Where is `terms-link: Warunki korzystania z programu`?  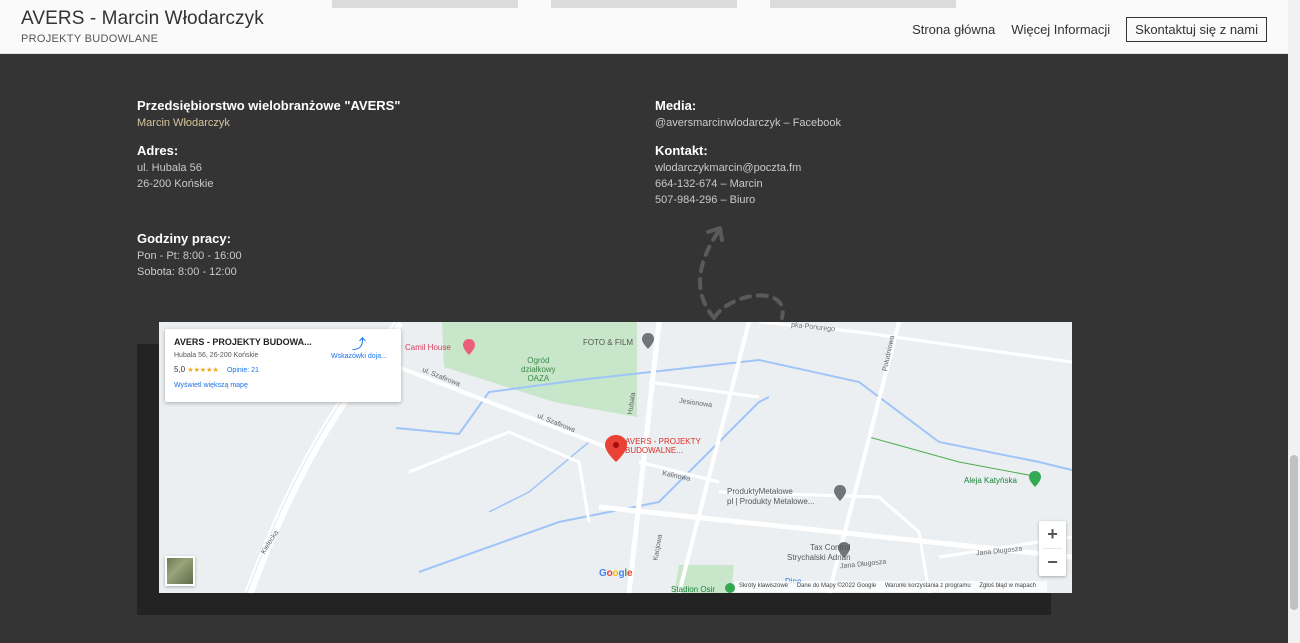
terms-link: Warunki korzystania z programu is located at coordinates (928, 586).